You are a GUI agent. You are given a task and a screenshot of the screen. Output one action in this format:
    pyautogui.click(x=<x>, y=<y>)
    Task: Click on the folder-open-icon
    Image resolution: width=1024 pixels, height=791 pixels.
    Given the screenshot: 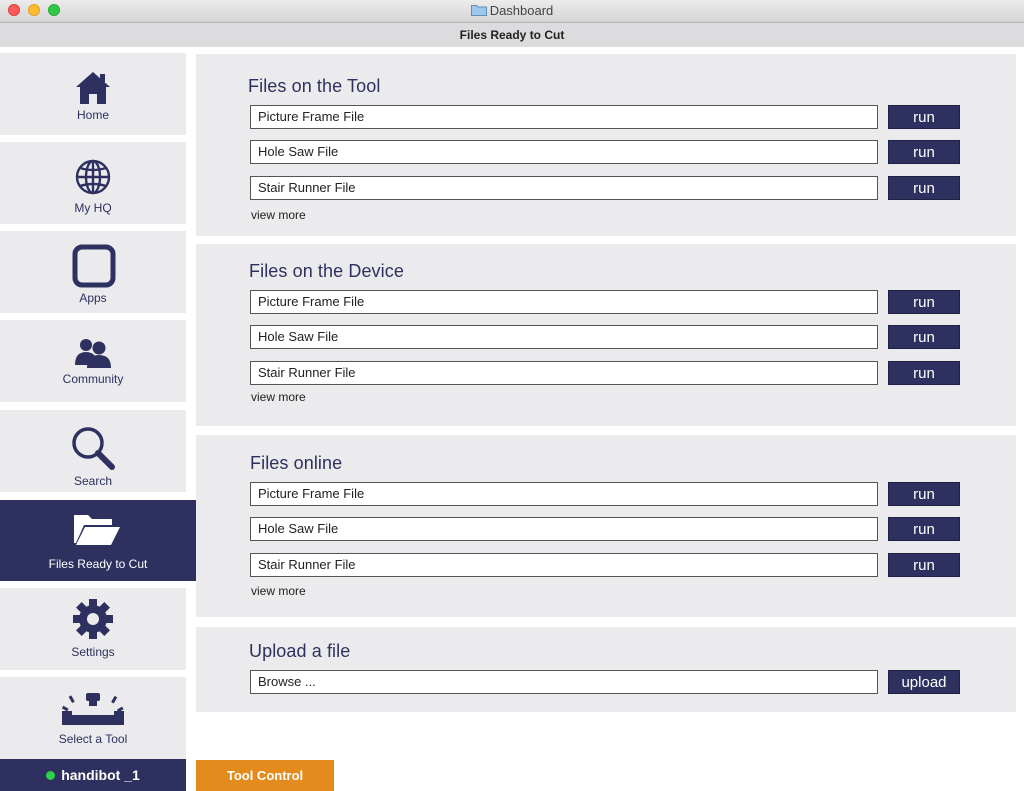 What is the action you would take?
    pyautogui.click(x=97, y=530)
    